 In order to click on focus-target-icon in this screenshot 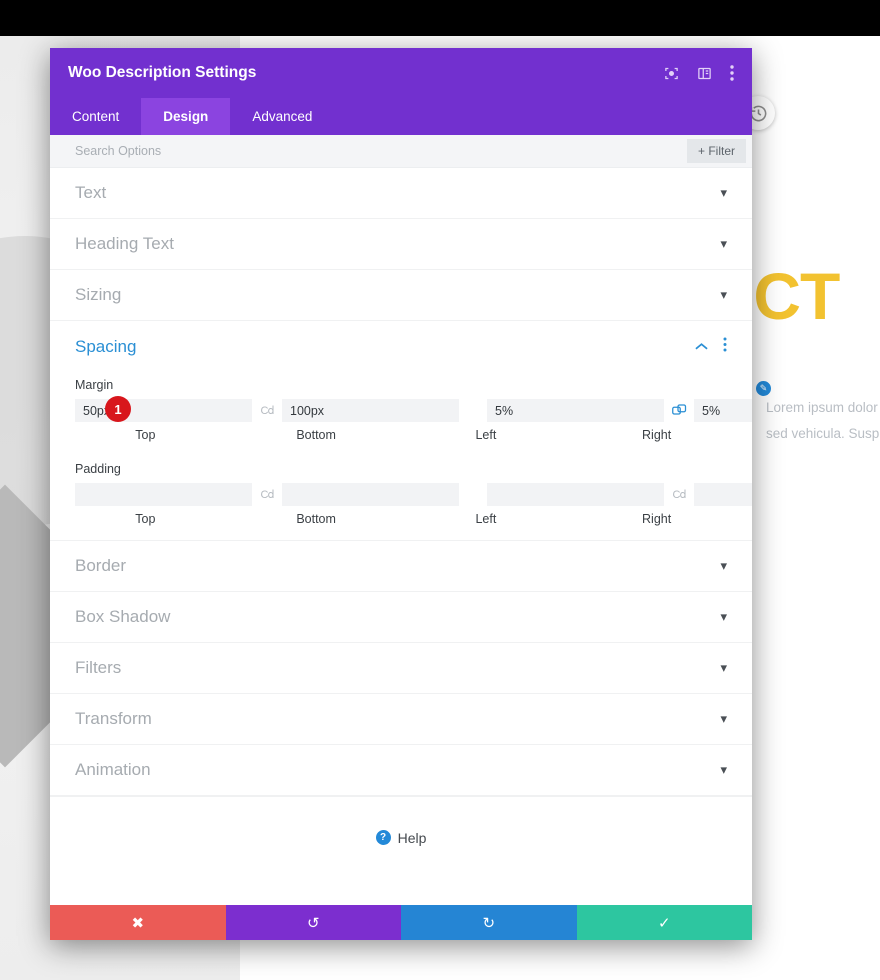, I will do `click(671, 73)`.